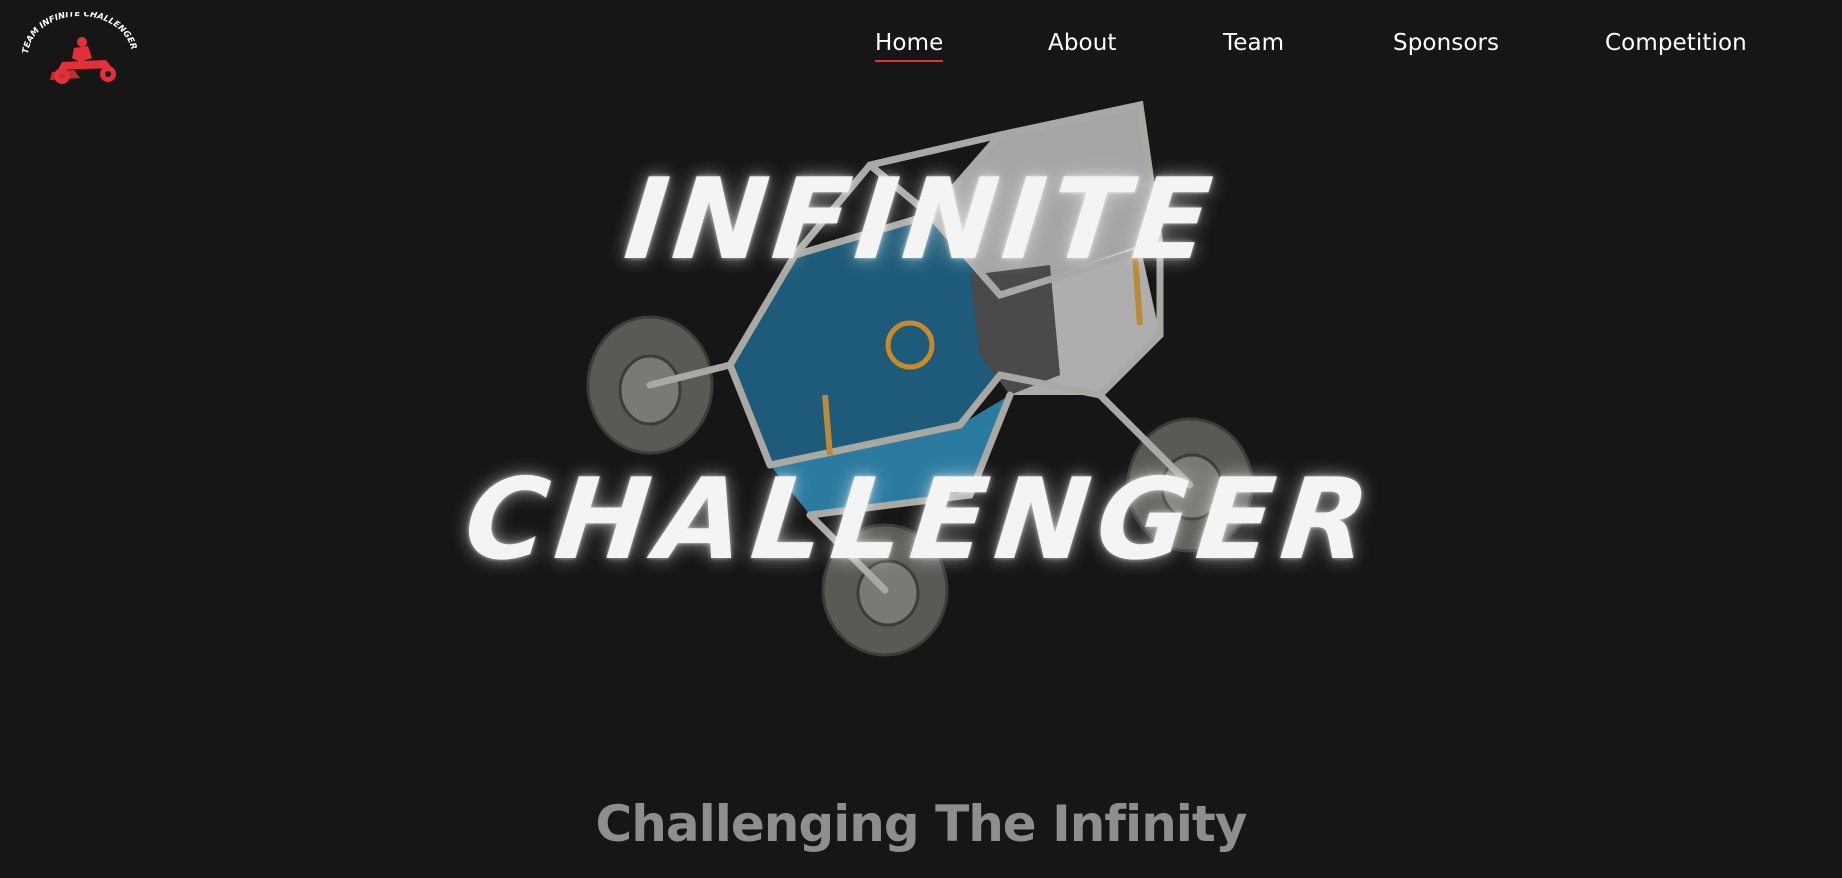 This screenshot has height=878, width=1842. What do you see at coordinates (1676, 43) in the screenshot?
I see `nav-competition-link: Competition` at bounding box center [1676, 43].